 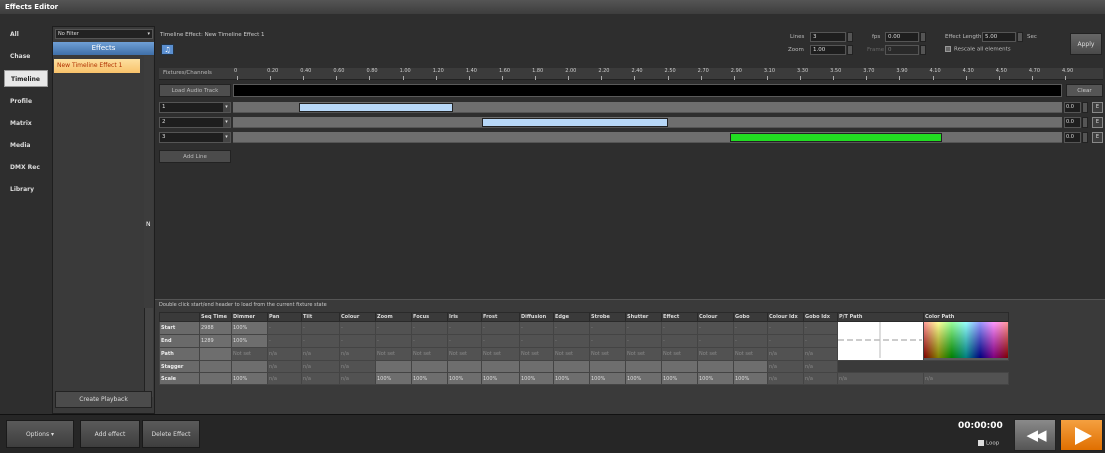 What do you see at coordinates (26, 123) in the screenshot?
I see `nav-item-matrix: Matrix` at bounding box center [26, 123].